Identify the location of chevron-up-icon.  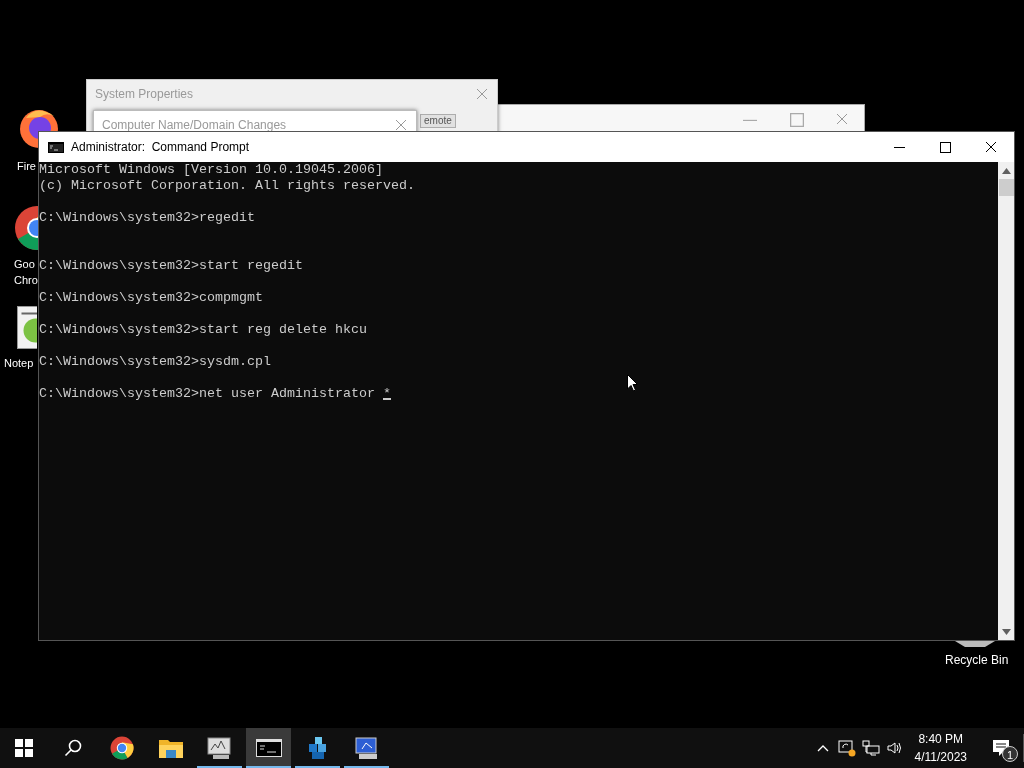
(822, 748).